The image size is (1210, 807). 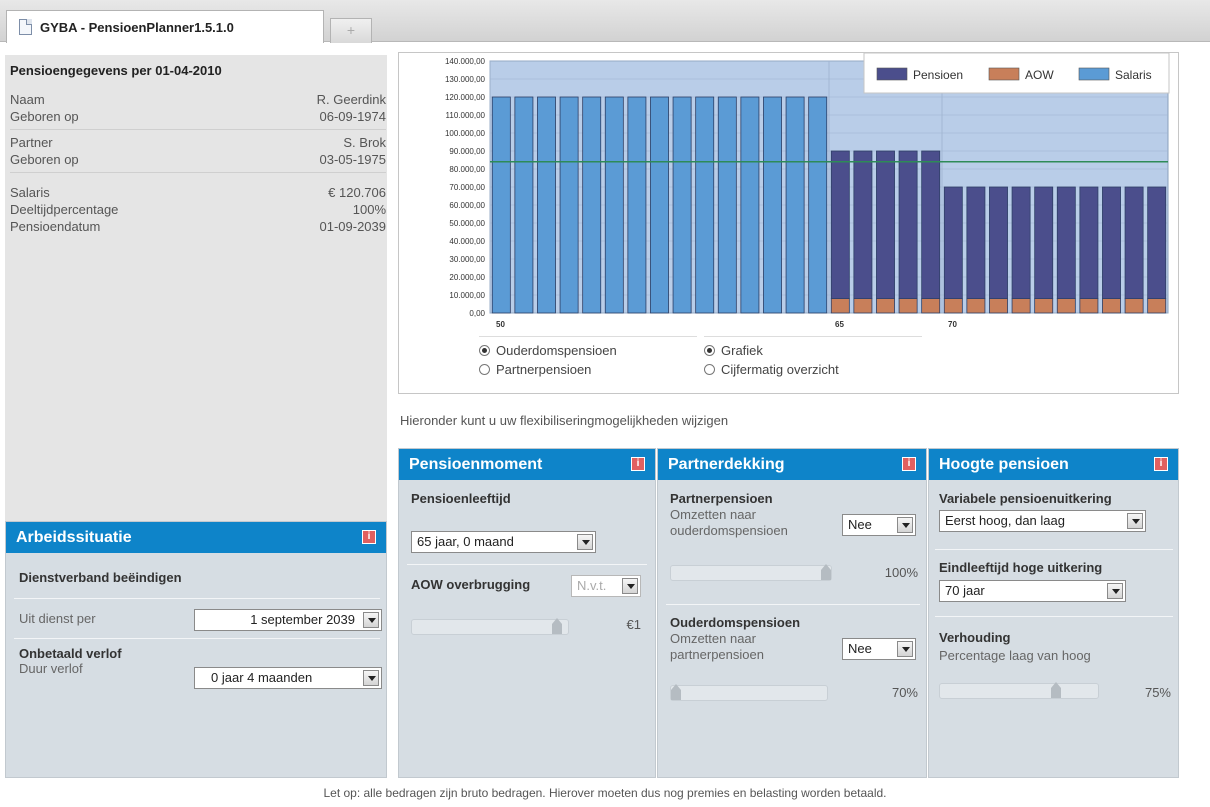 What do you see at coordinates (198, 209) in the screenshot?
I see `info-row-deeltijd: Deeltijdpercentage 100%` at bounding box center [198, 209].